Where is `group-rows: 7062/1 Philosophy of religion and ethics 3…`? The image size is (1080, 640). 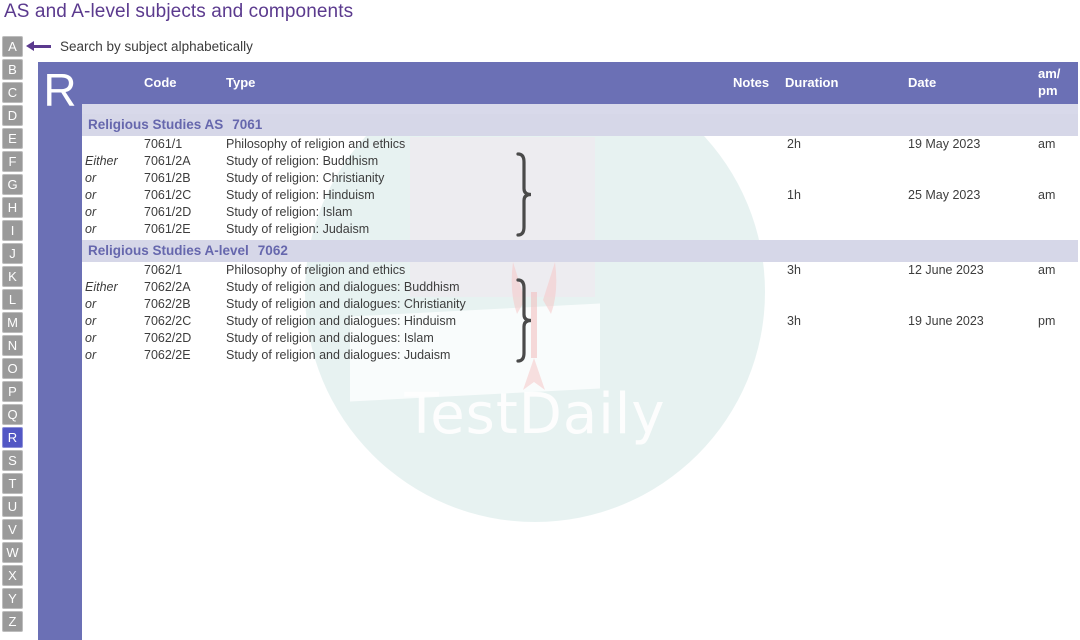
group-rows: 7062/1 Philosophy of religion and ethics 3… is located at coordinates (580, 313).